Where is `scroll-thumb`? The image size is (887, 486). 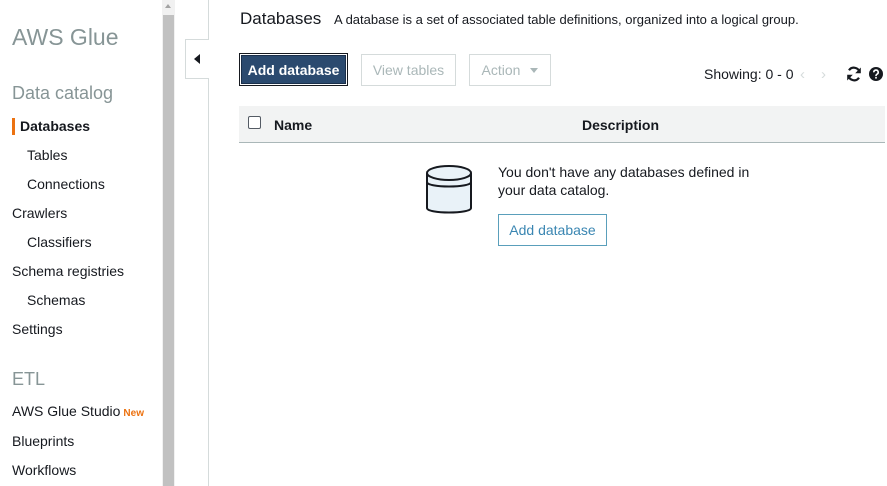 scroll-thumb is located at coordinates (168, 250).